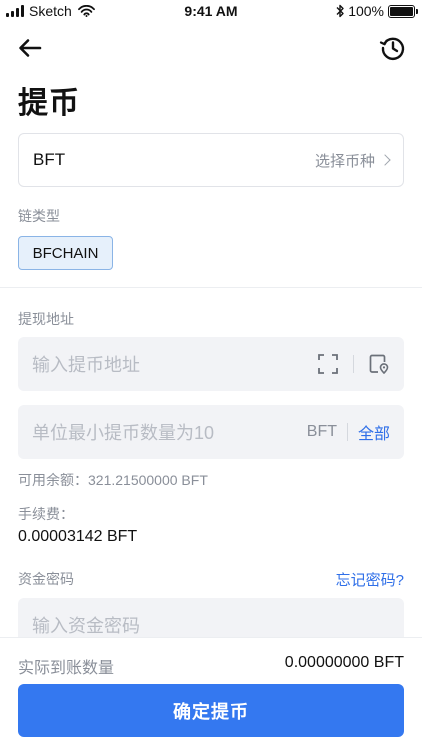 The height and width of the screenshot is (750, 422). I want to click on amount-placeholder: 单位最小提币数量为10, so click(123, 433).